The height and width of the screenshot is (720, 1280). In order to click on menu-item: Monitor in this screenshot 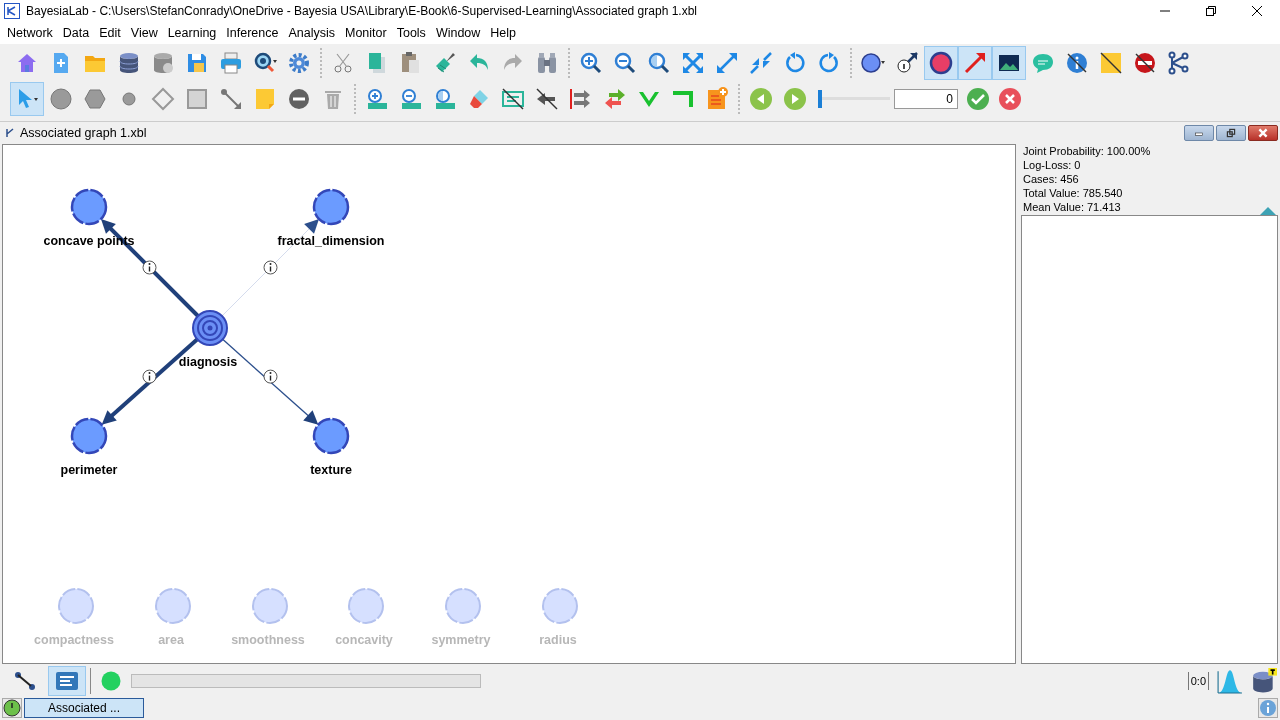, I will do `click(366, 33)`.